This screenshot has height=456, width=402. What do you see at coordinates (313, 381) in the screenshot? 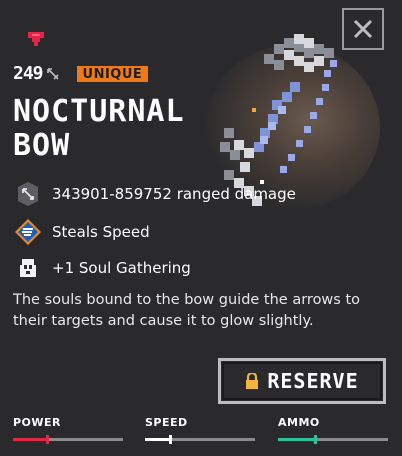
I see `reserve-label: RESERVE` at bounding box center [313, 381].